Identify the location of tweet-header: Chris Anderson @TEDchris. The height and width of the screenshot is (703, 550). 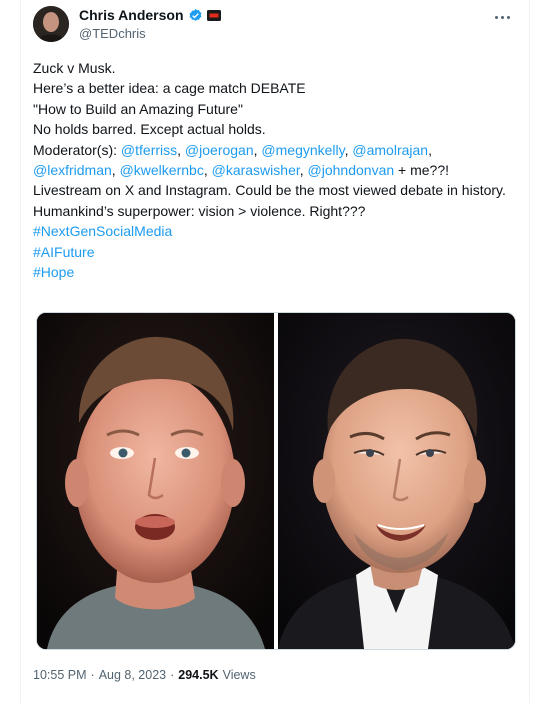
(275, 26).